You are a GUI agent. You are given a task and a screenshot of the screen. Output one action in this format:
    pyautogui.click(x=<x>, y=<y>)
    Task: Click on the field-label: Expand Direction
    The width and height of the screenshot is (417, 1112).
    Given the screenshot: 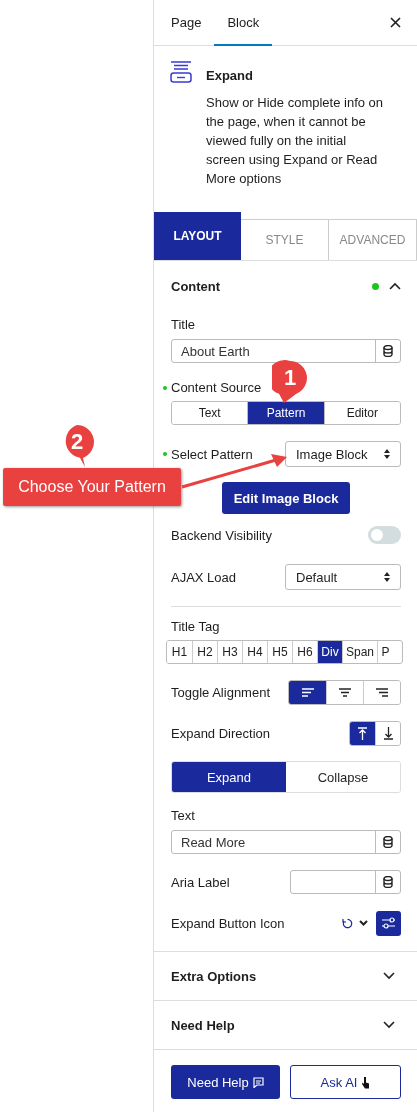 What is the action you would take?
    pyautogui.click(x=220, y=733)
    